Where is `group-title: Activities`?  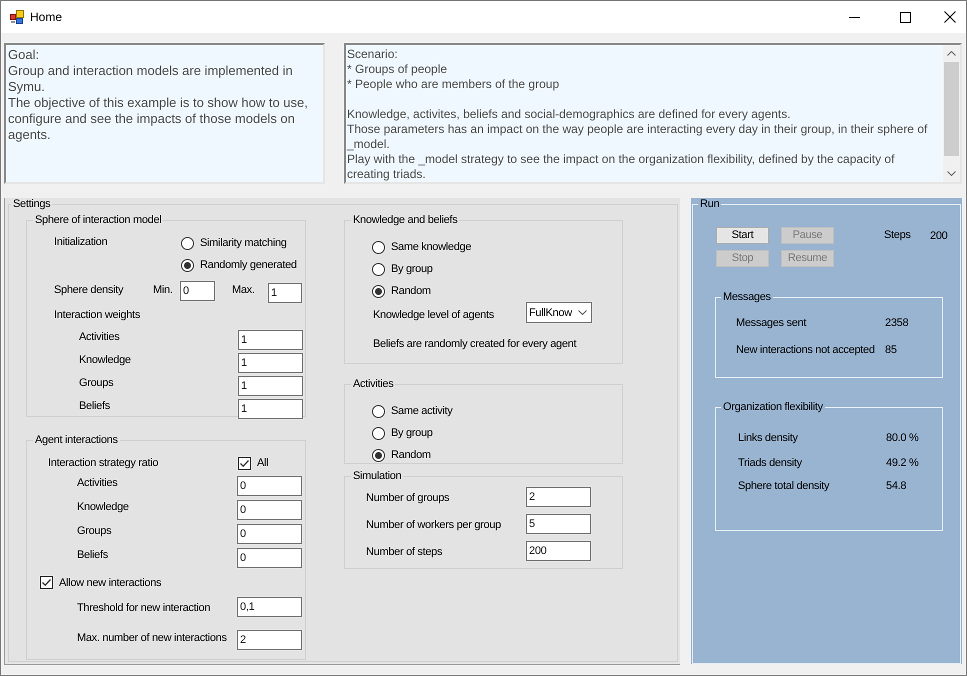 group-title: Activities is located at coordinates (373, 384).